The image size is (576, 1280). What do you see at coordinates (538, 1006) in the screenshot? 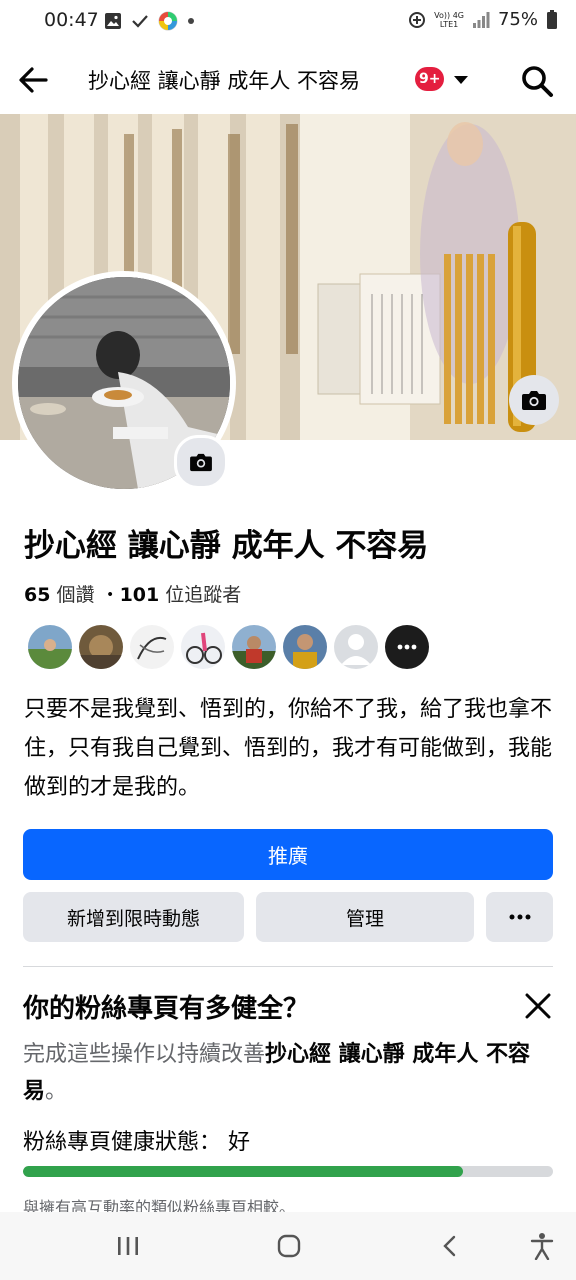
I see `close-icon` at bounding box center [538, 1006].